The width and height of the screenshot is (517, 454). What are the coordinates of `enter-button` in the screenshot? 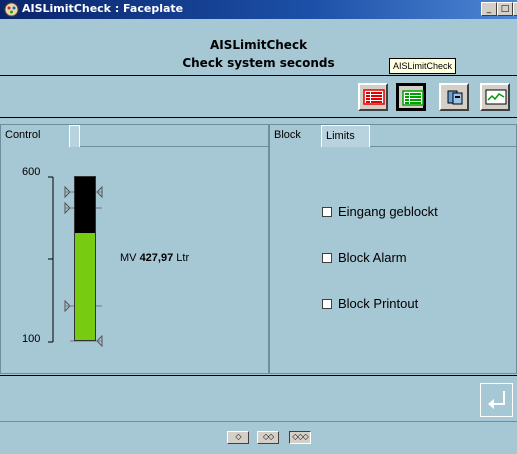 It's located at (496, 400).